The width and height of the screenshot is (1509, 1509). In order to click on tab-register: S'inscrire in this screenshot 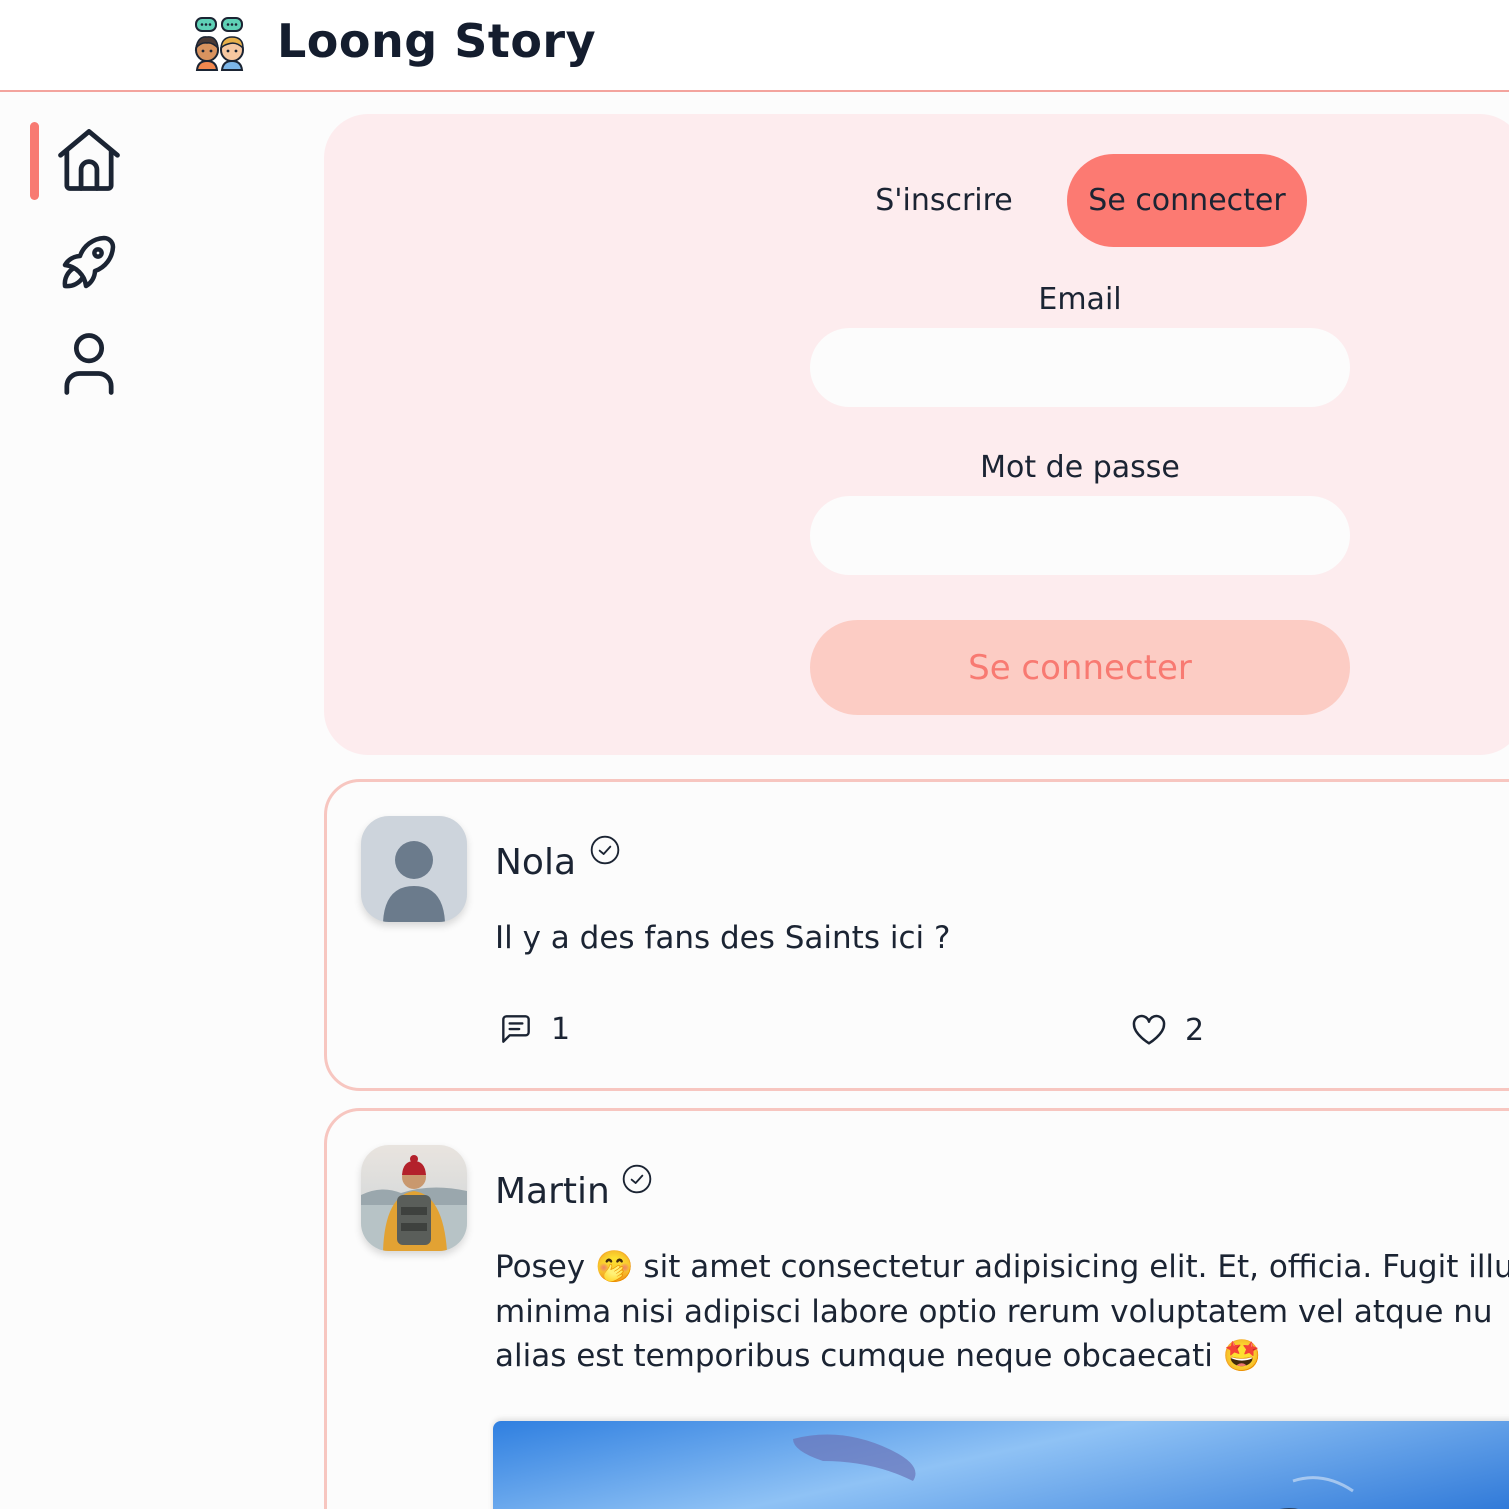, I will do `click(944, 200)`.